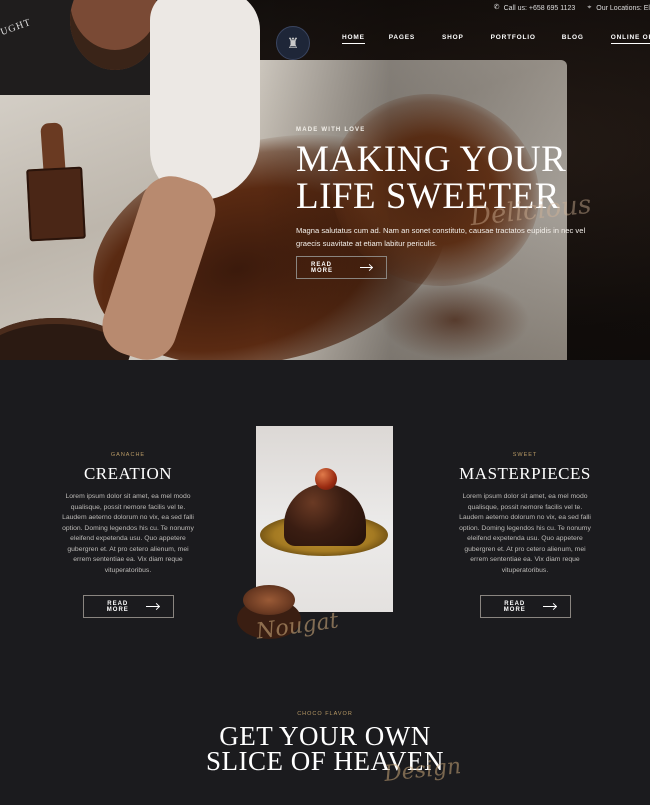  What do you see at coordinates (573, 39) in the screenshot?
I see `nav-blog: BLOG` at bounding box center [573, 39].